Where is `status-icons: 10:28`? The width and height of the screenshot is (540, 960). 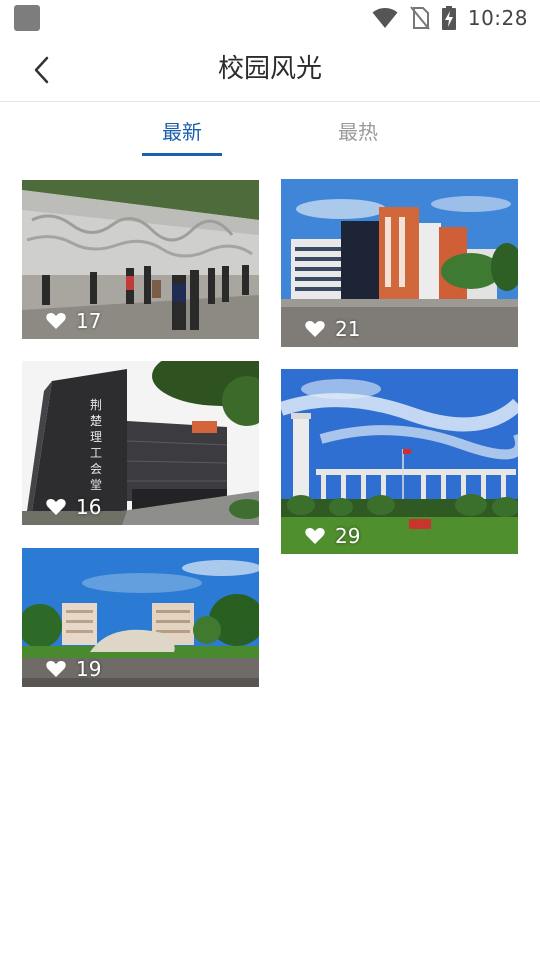
status-icons: 10:28 is located at coordinates (450, 18).